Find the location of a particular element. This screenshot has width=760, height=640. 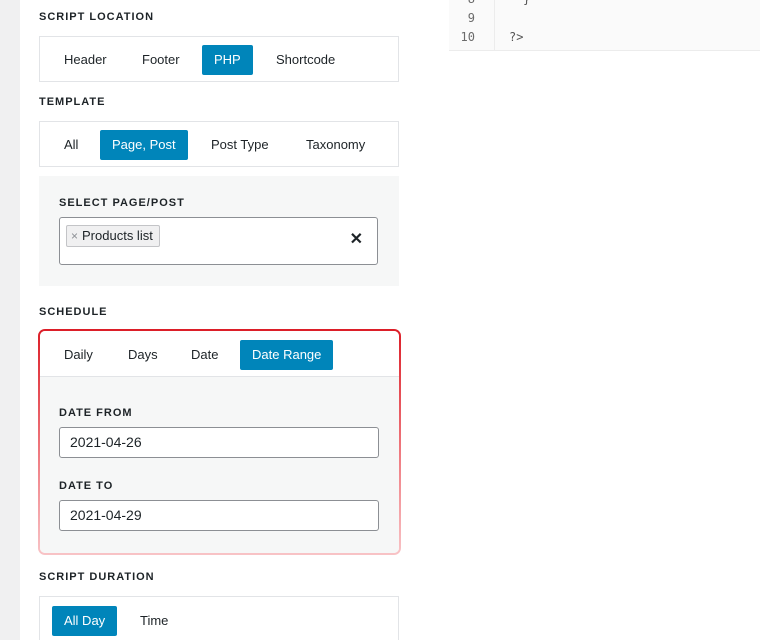

schedule-label: SCHEDULE is located at coordinates (73, 312).